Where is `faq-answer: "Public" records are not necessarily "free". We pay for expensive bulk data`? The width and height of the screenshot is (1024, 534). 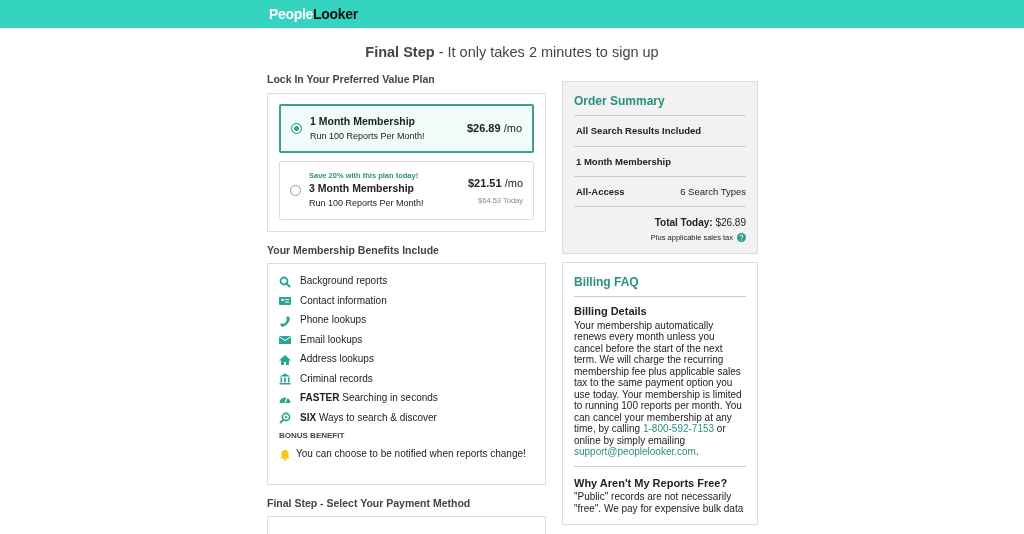
faq-answer: "Public" records are not necessarily "free". We pay for expensive bulk data is located at coordinates (659, 503).